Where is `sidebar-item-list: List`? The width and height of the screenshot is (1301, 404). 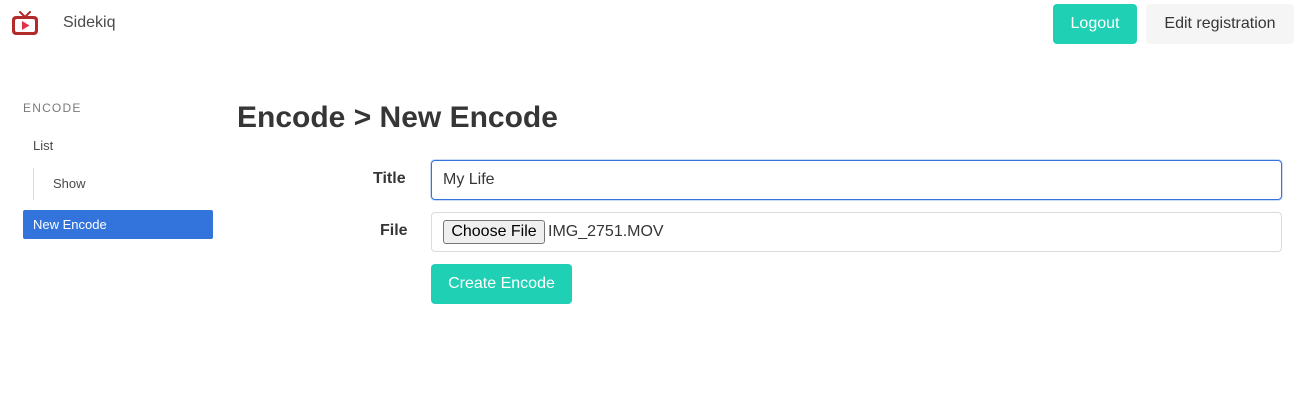
sidebar-item-list: List is located at coordinates (118, 146).